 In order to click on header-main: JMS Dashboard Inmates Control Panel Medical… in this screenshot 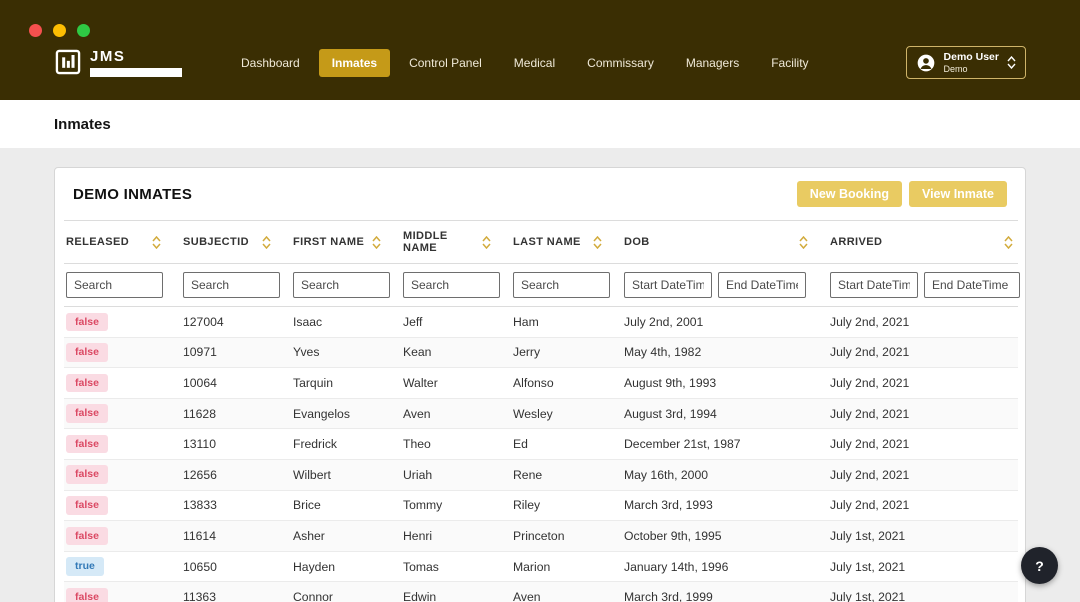, I will do `click(540, 58)`.